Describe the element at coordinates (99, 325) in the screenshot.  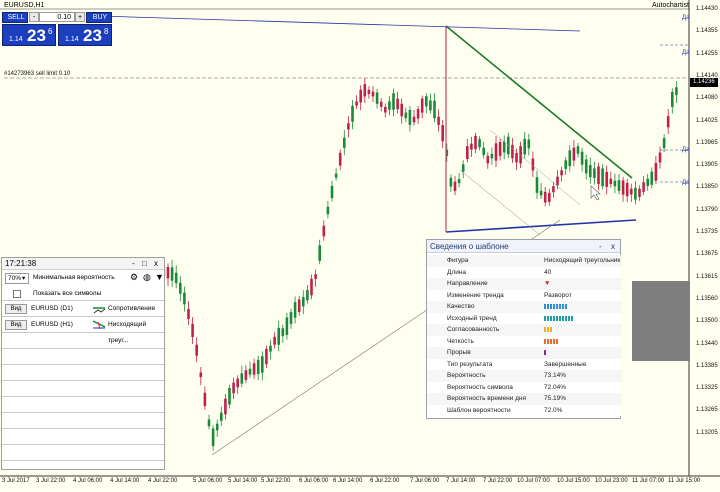
I see `descending-triangle-icon` at that location.